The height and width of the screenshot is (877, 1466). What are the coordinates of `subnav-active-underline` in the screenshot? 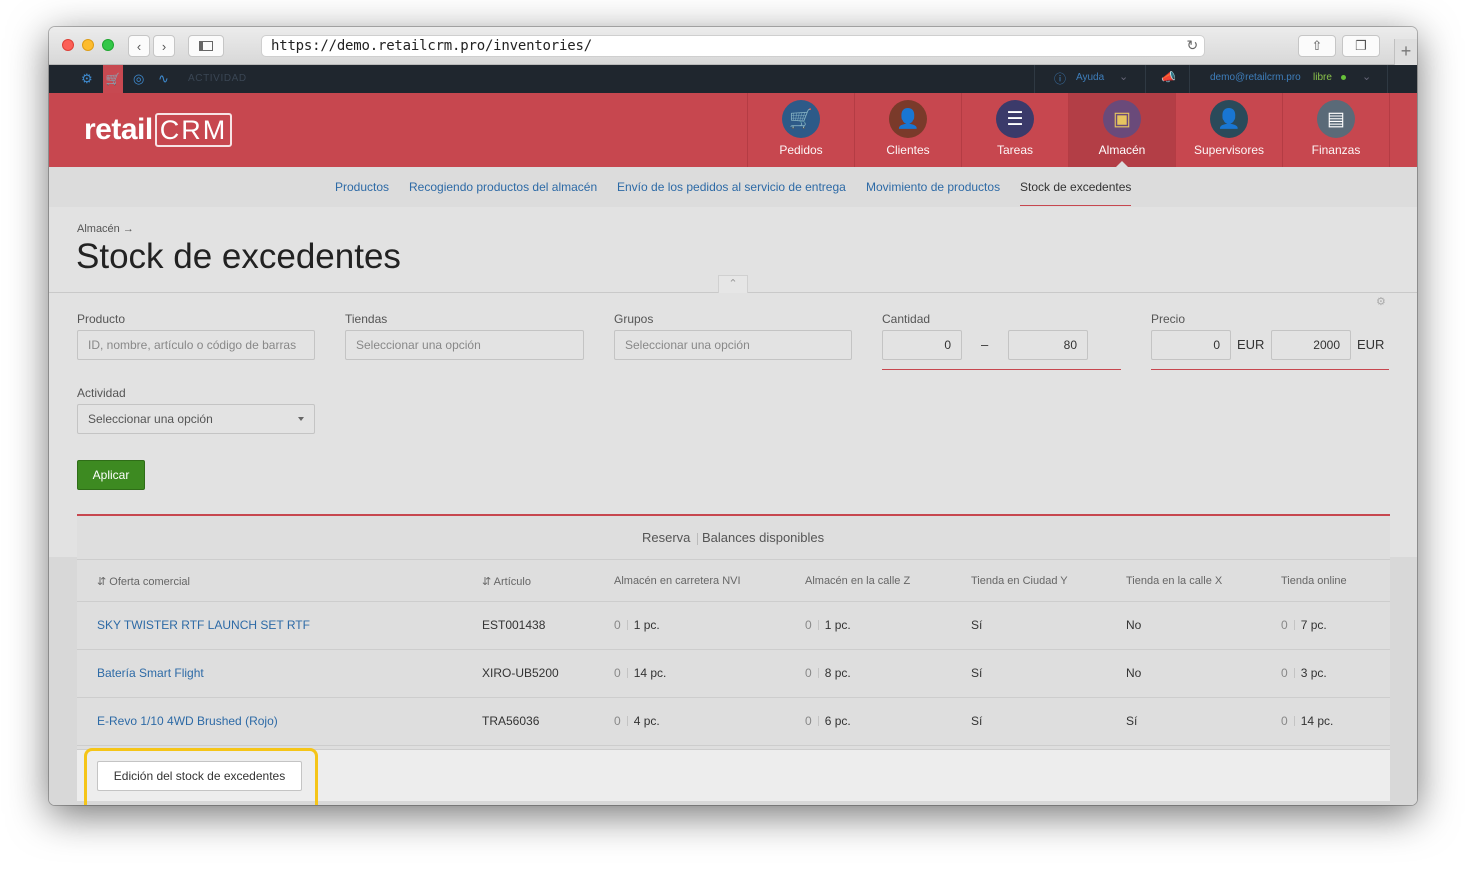 It's located at (1075, 205).